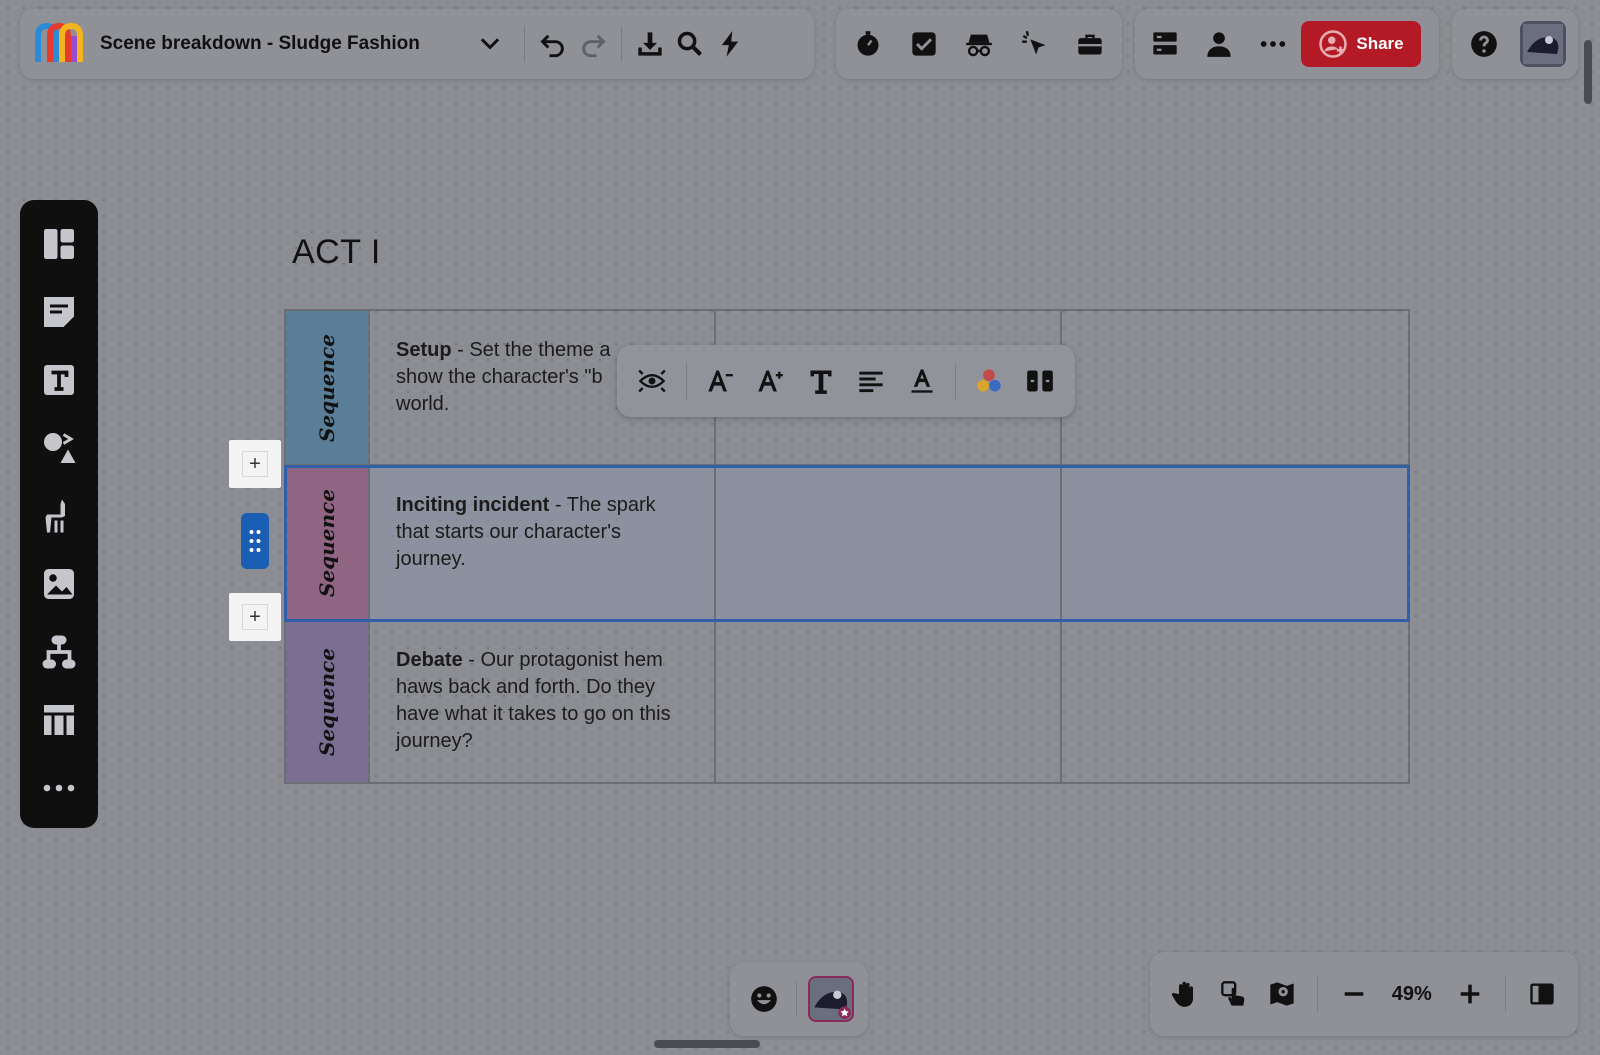 The width and height of the screenshot is (1600, 1055). I want to click on incognito-icon, so click(979, 44).